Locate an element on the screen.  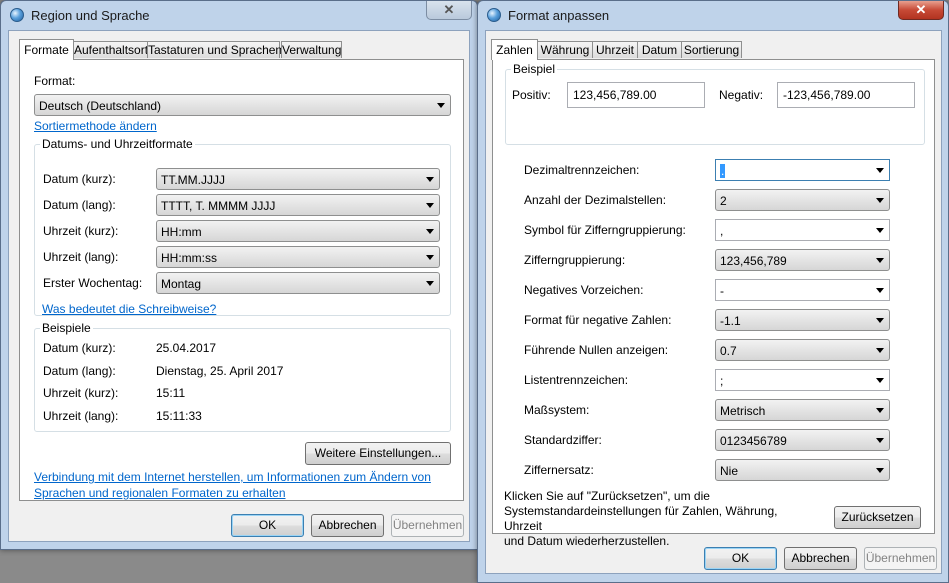
time-short-select: HH:mm is located at coordinates (298, 231).